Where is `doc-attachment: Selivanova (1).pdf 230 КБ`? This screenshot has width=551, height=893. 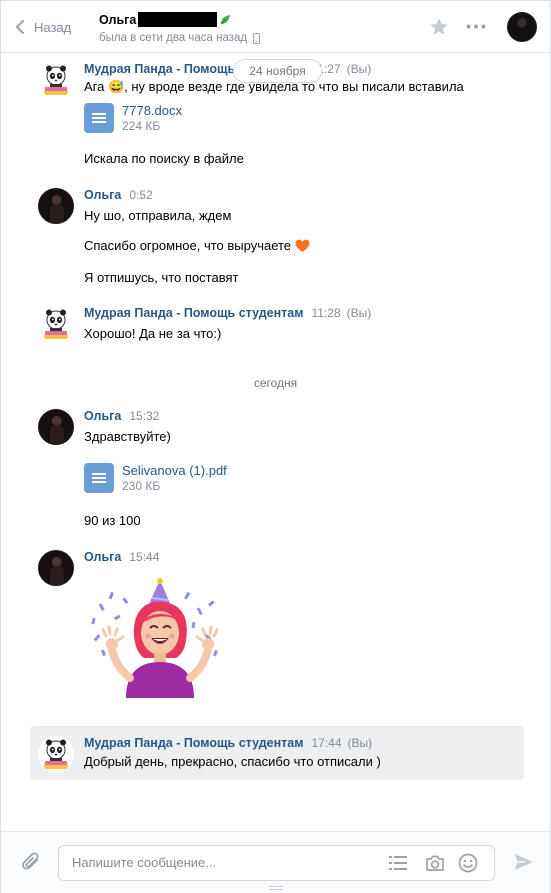 doc-attachment: Selivanova (1).pdf 230 КБ is located at coordinates (155, 478).